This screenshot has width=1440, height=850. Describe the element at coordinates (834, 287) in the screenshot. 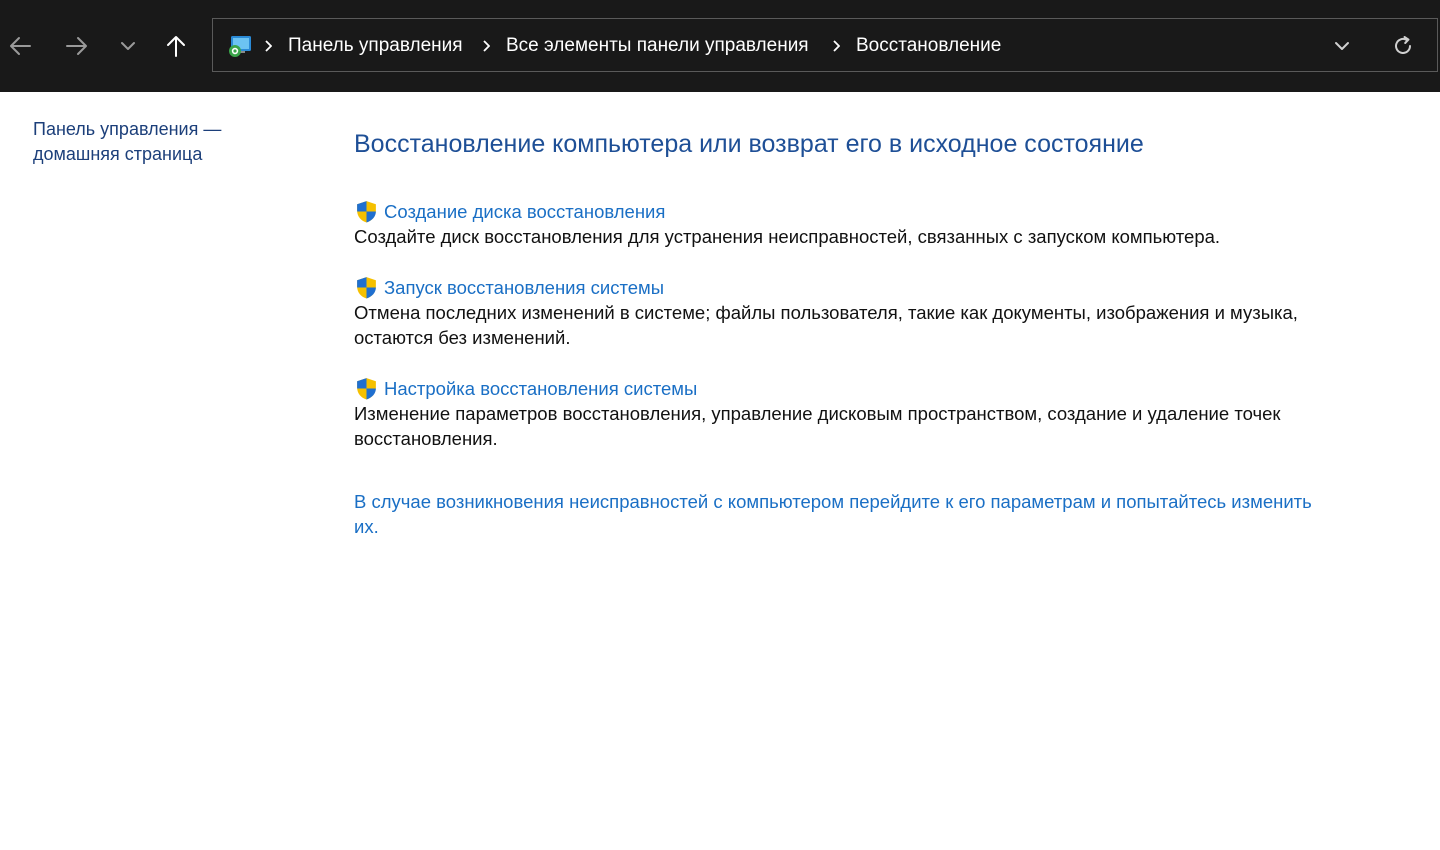

I see `open-system-restore-link: Запуск восстановления системы` at that location.